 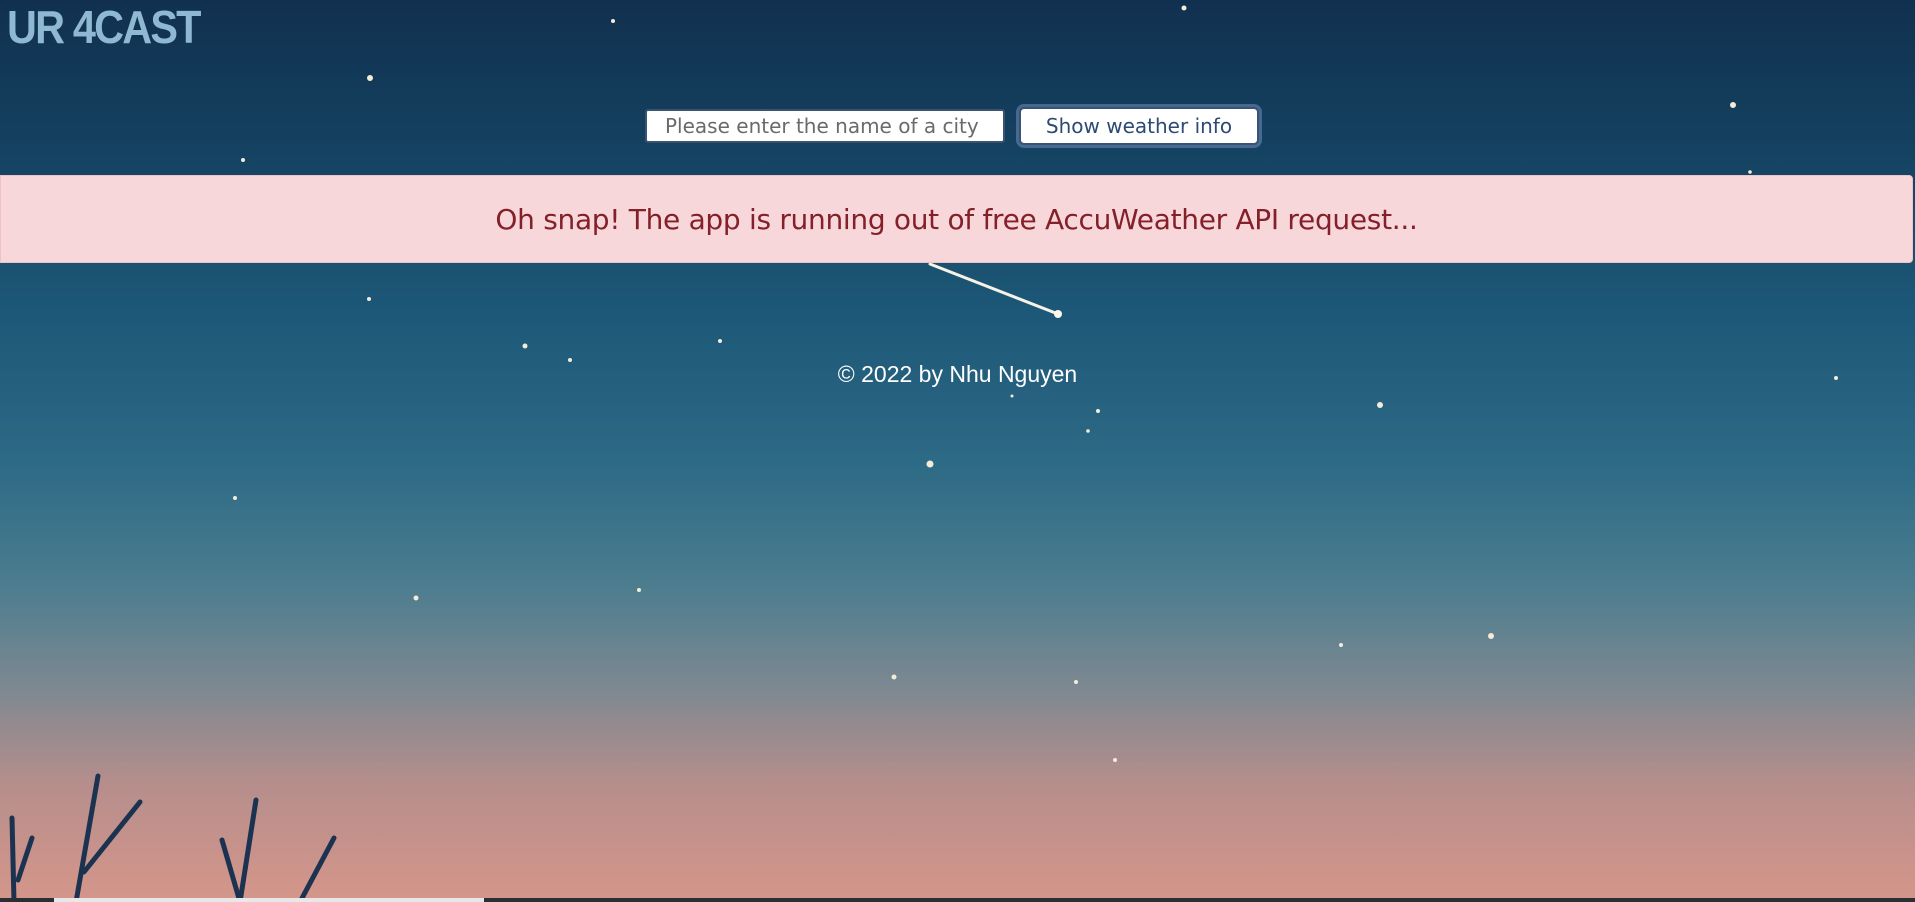 I want to click on city-search-form: Show weather info, so click(x=952, y=126).